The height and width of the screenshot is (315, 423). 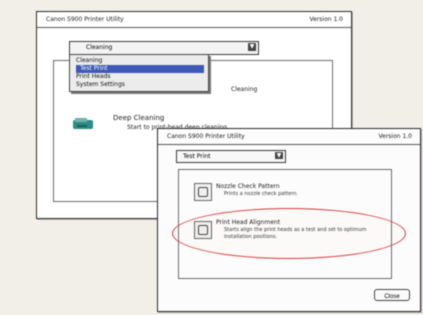 What do you see at coordinates (138, 77) in the screenshot?
I see `menu-item-print-heads: Print Heads` at bounding box center [138, 77].